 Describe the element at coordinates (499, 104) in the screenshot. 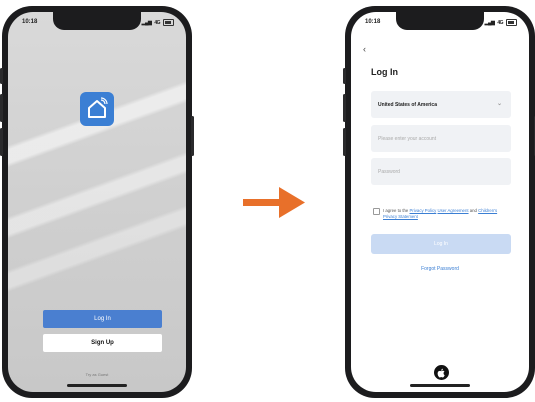

I see `chevron-down-icon: ⌄` at that location.